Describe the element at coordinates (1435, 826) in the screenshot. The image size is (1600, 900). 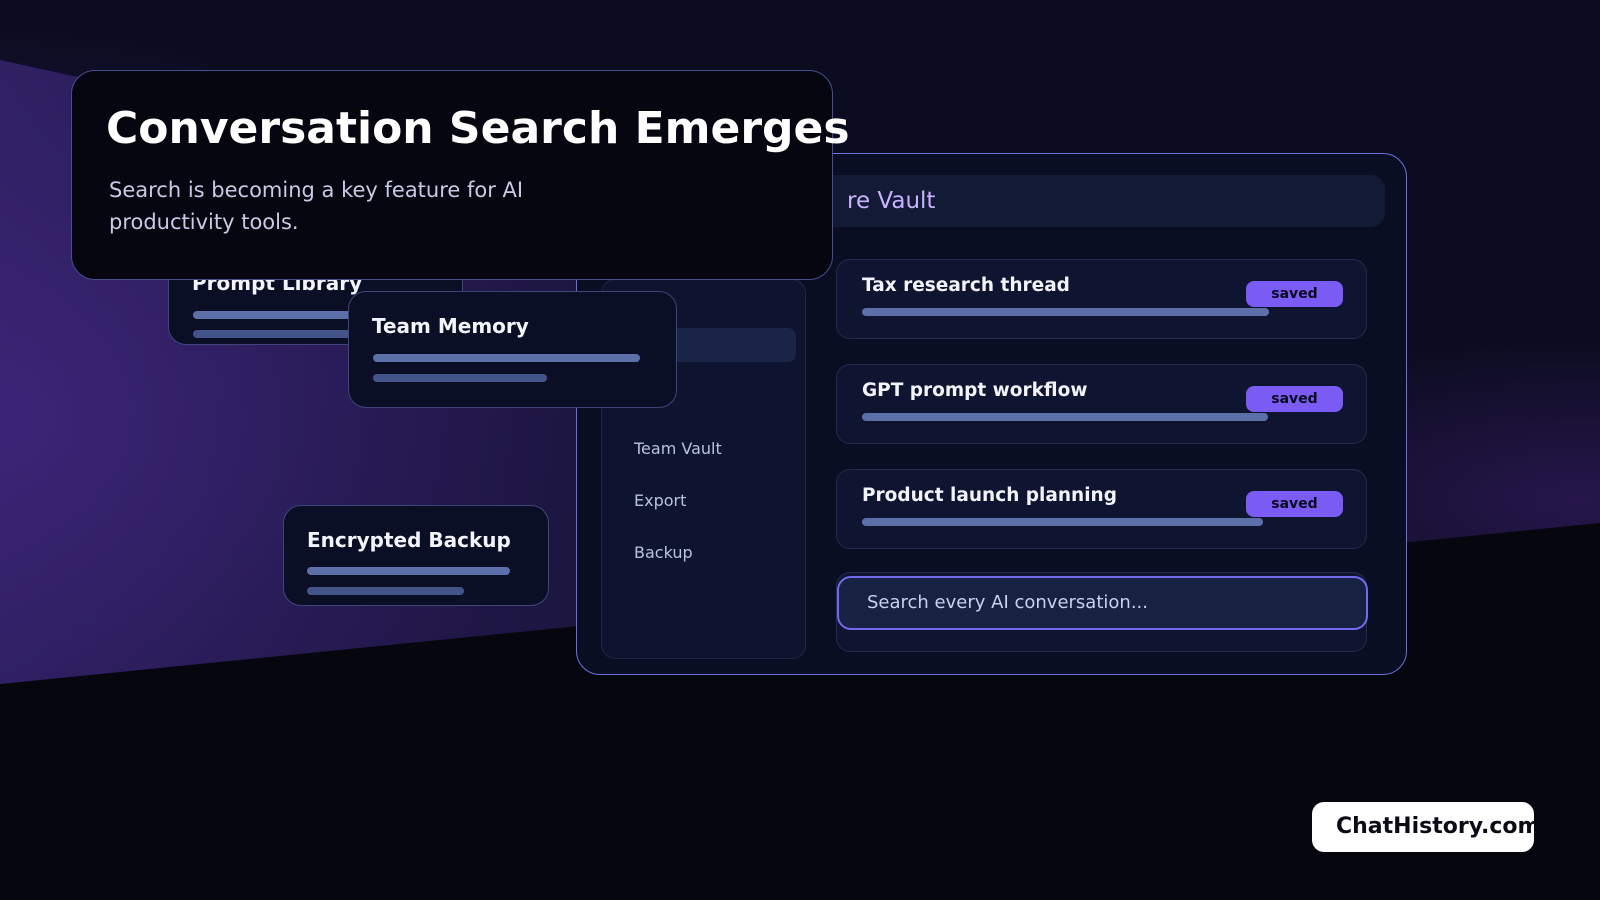
I see `brand-label: ChatHistory.com` at that location.